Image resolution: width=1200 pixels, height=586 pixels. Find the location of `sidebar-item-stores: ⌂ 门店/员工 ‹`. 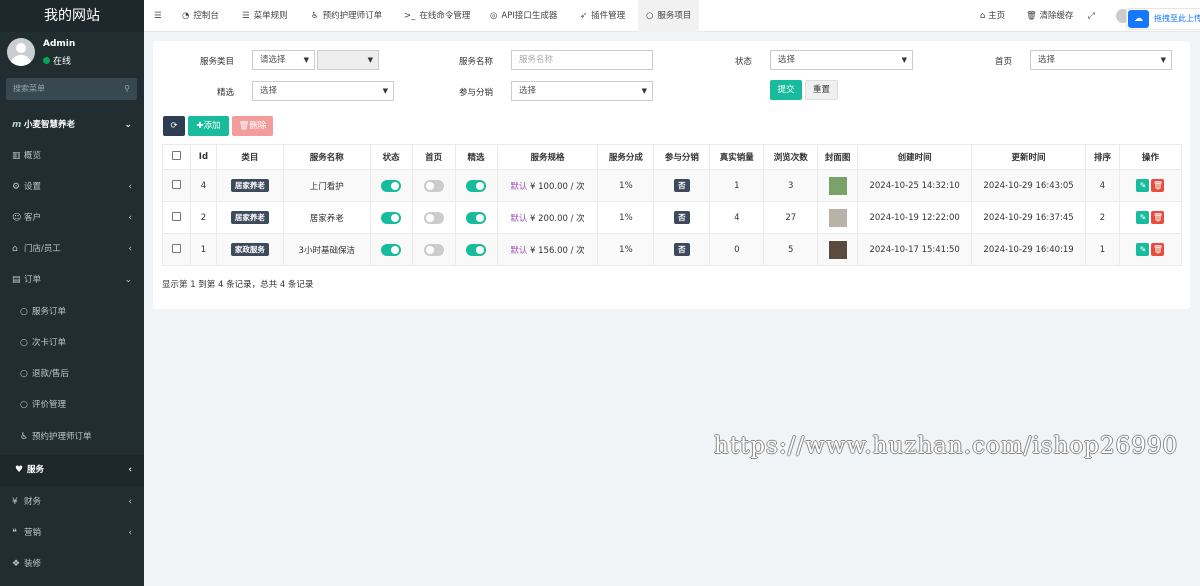

sidebar-item-stores: ⌂ 门店/员工 ‹ is located at coordinates (72, 249).